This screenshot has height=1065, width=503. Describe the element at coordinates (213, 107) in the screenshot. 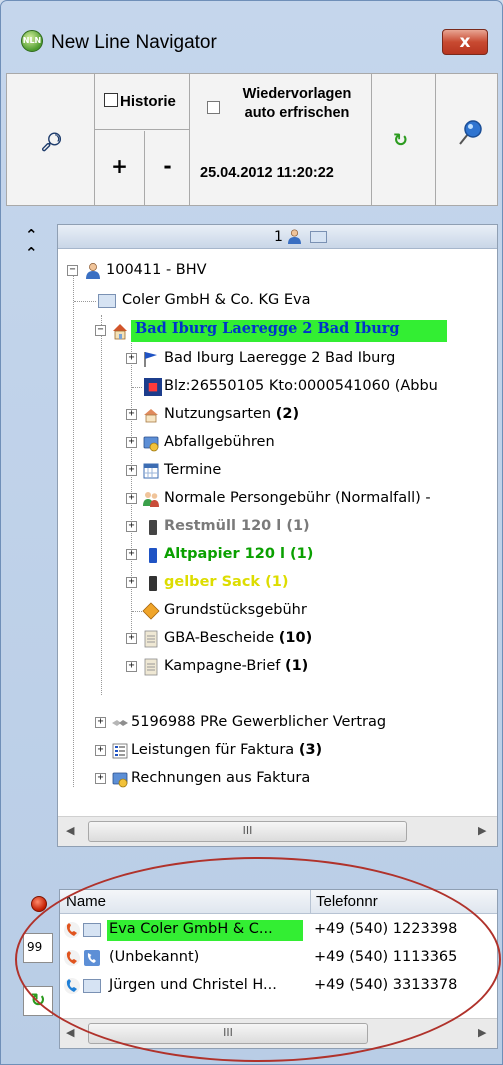

I see `auto-refresh-checkbox` at that location.